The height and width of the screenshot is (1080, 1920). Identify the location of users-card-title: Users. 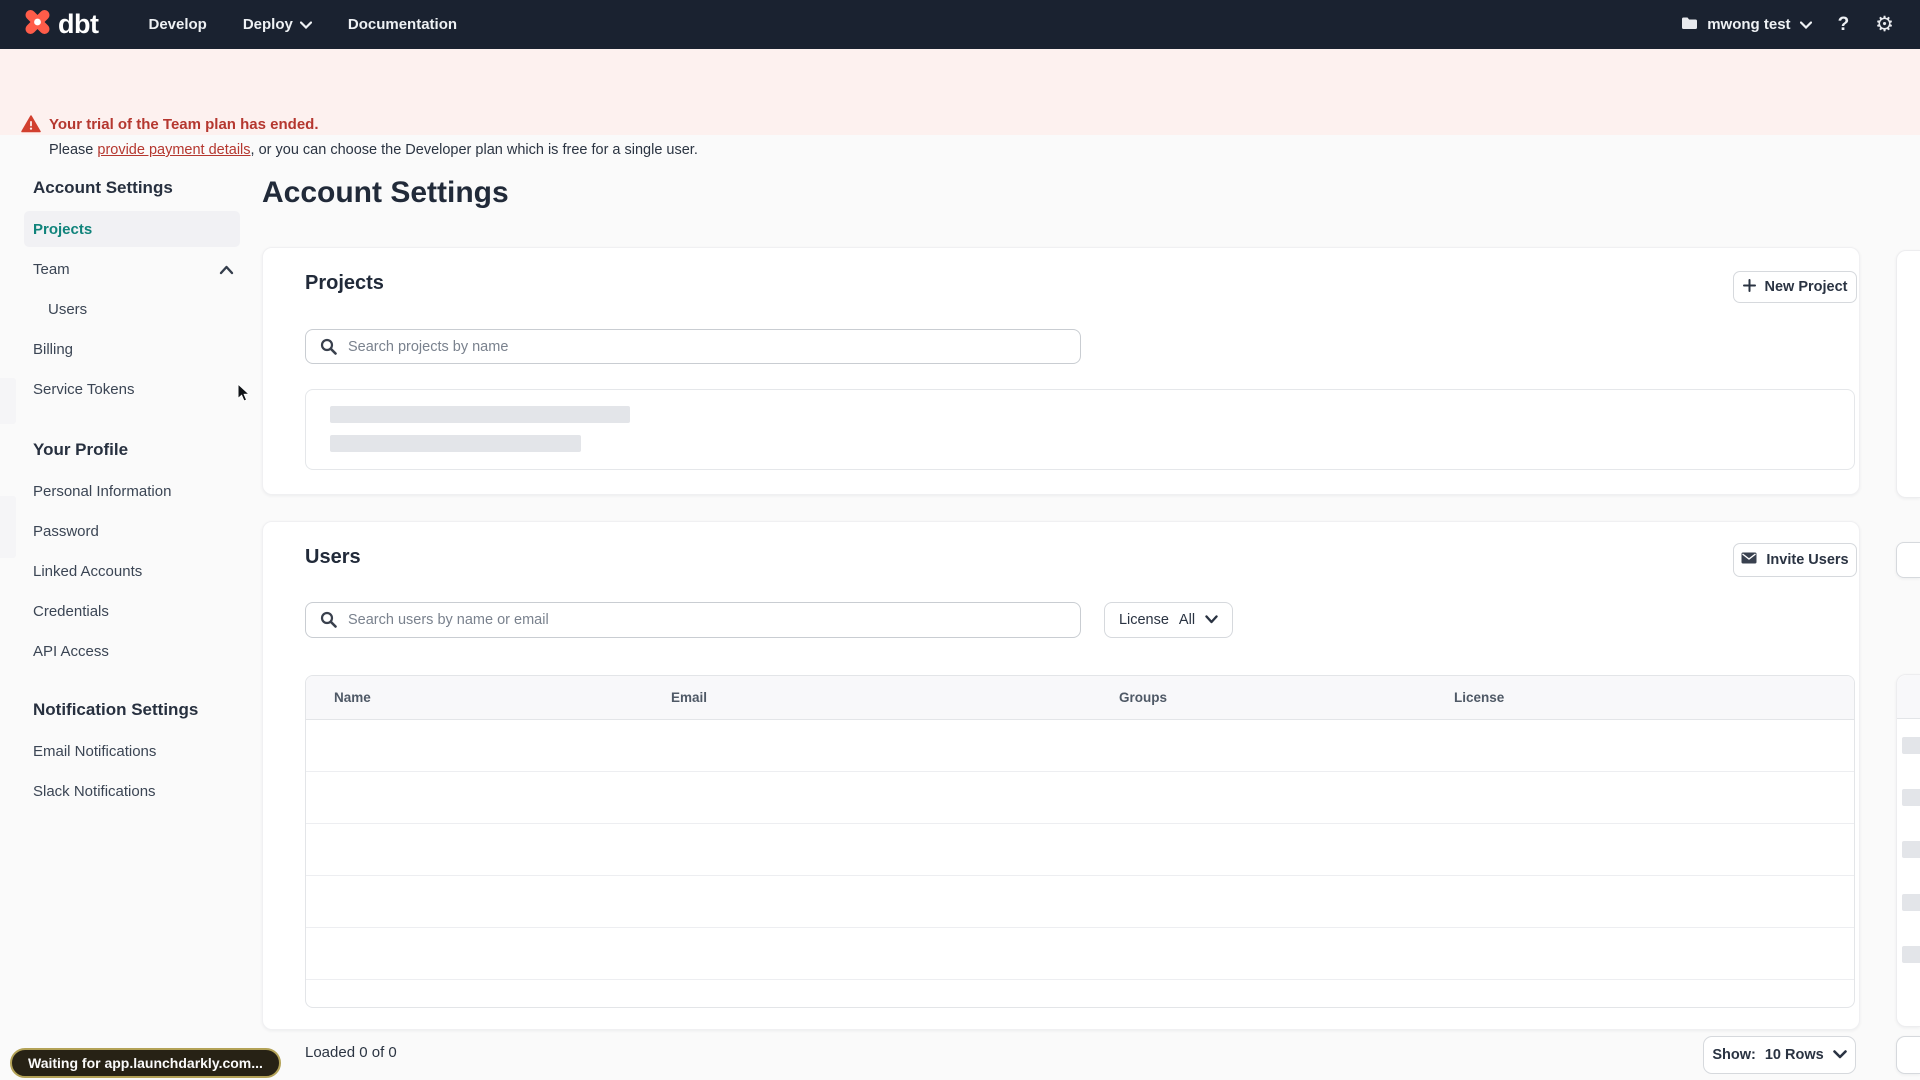
(333, 557).